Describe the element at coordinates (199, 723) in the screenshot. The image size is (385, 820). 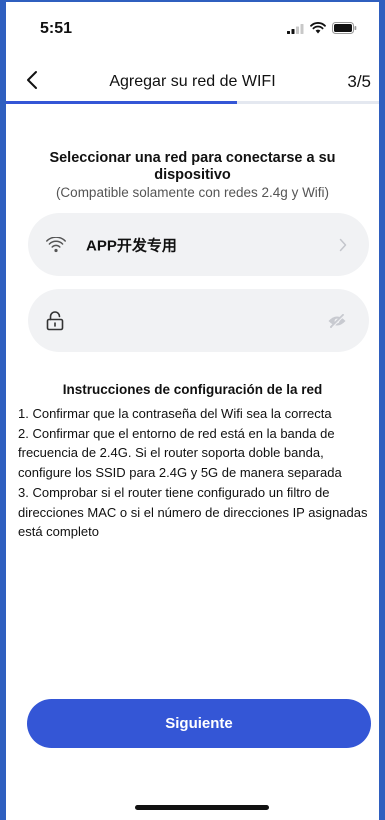
I see `next-button: Siguiente` at that location.